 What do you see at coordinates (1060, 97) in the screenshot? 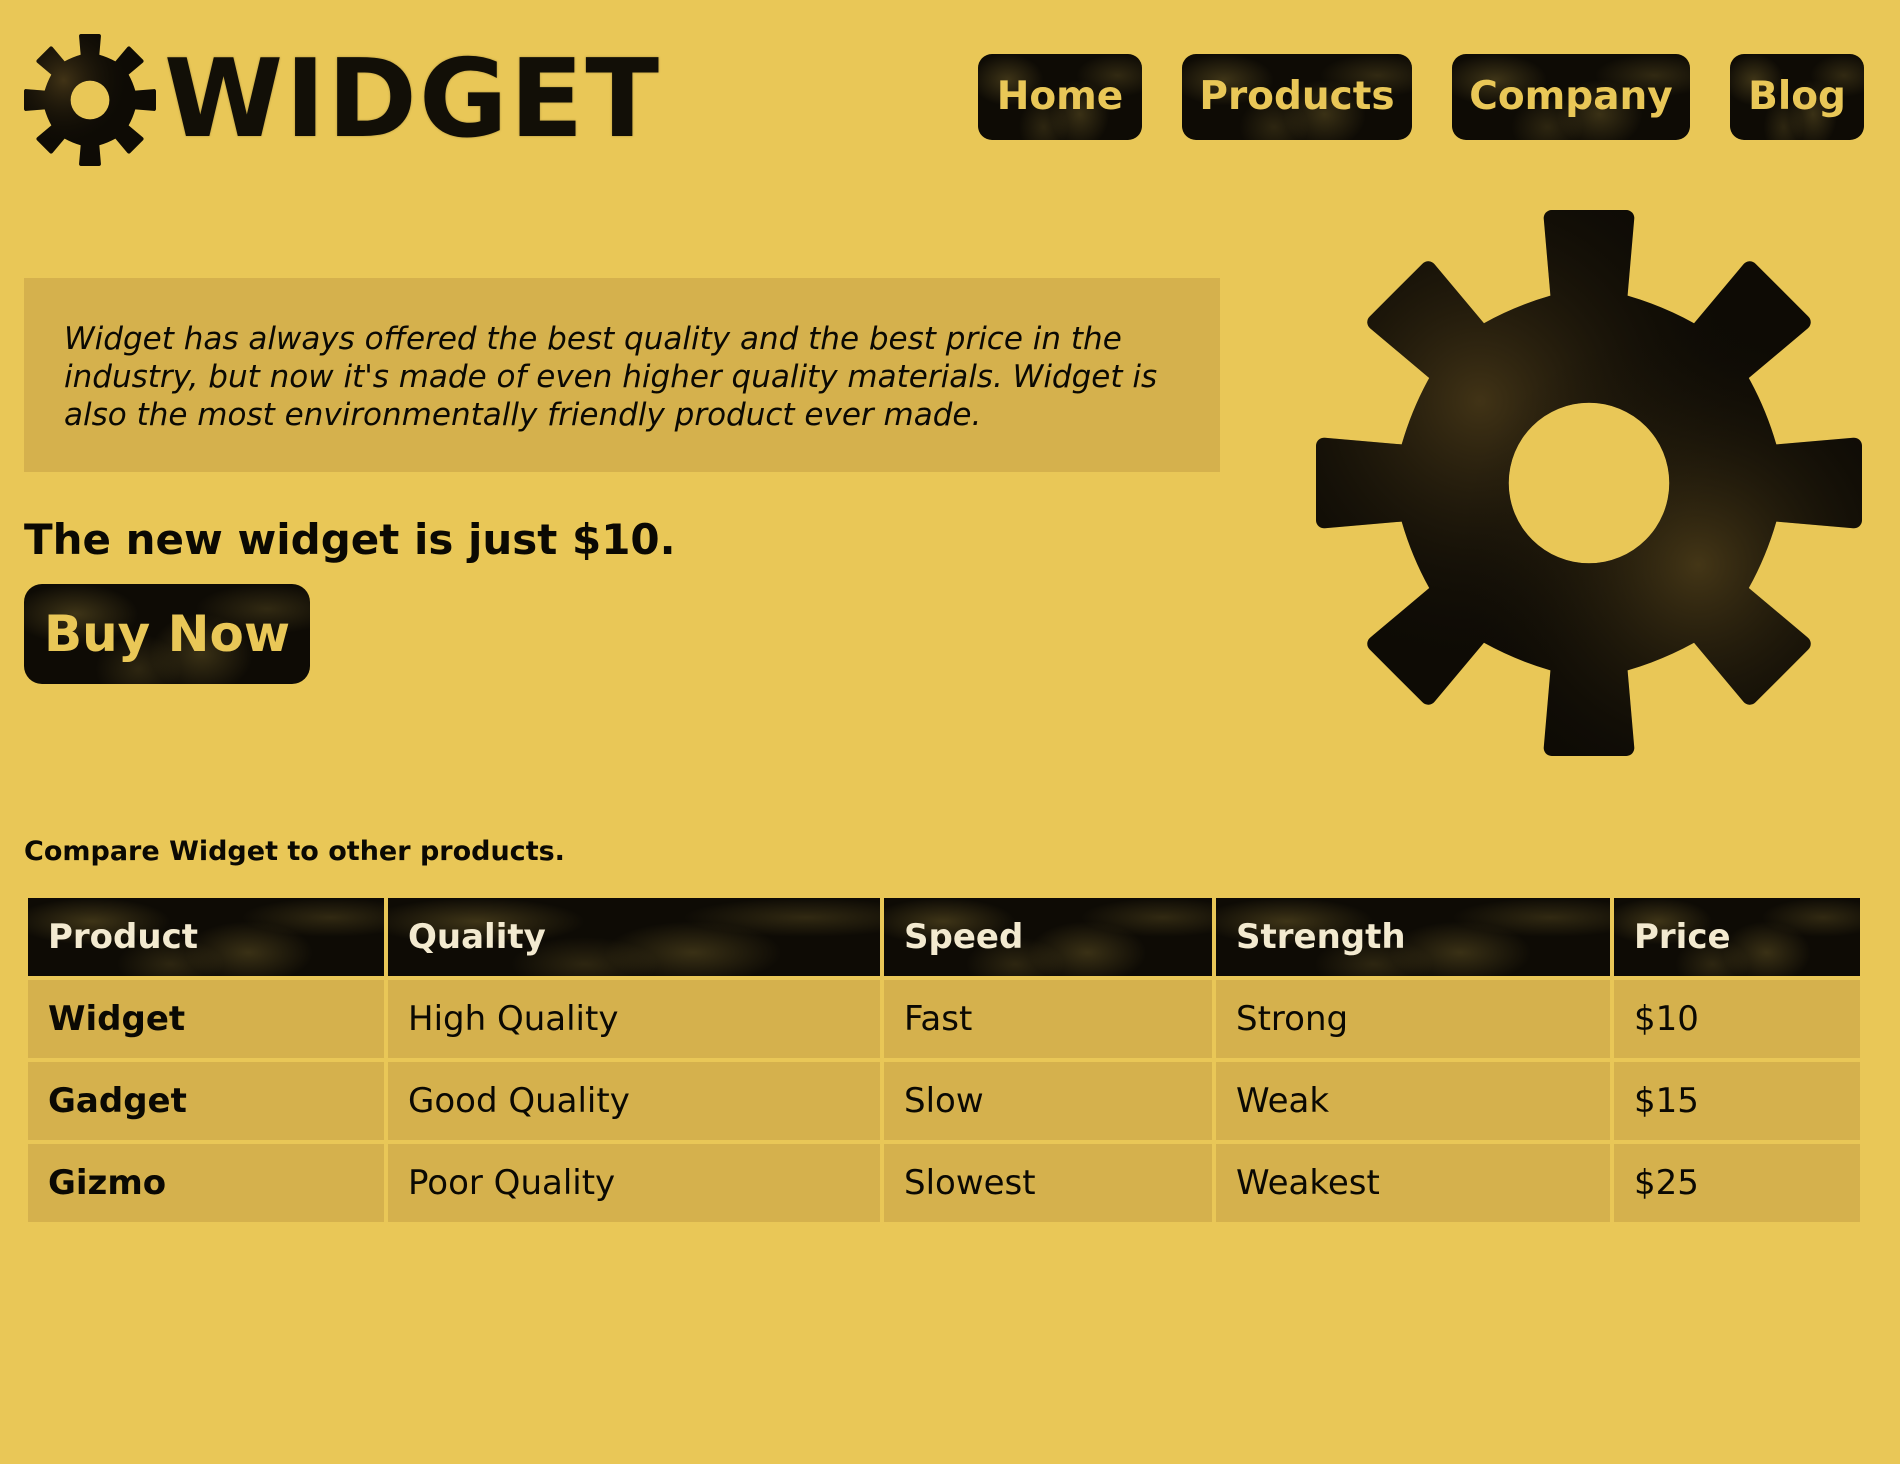
I see `nav-home: Home` at bounding box center [1060, 97].